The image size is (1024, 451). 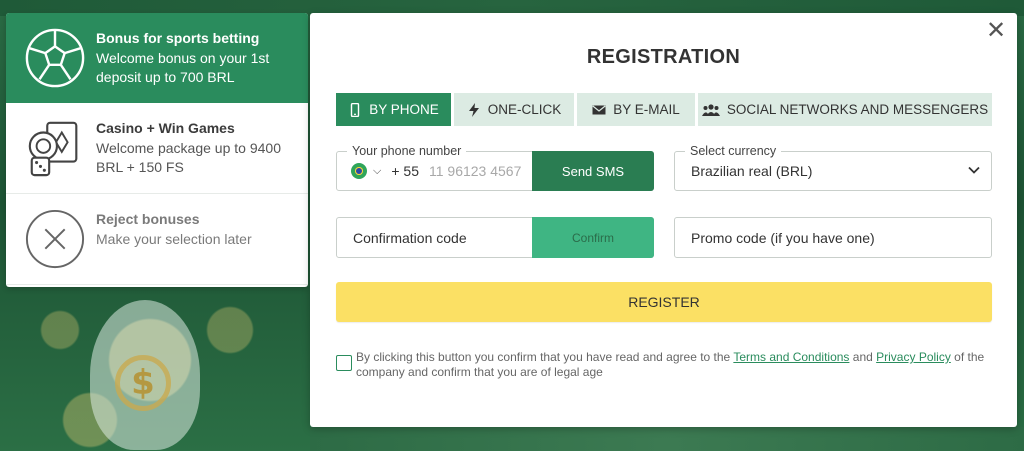 I want to click on users-icon, so click(x=710, y=109).